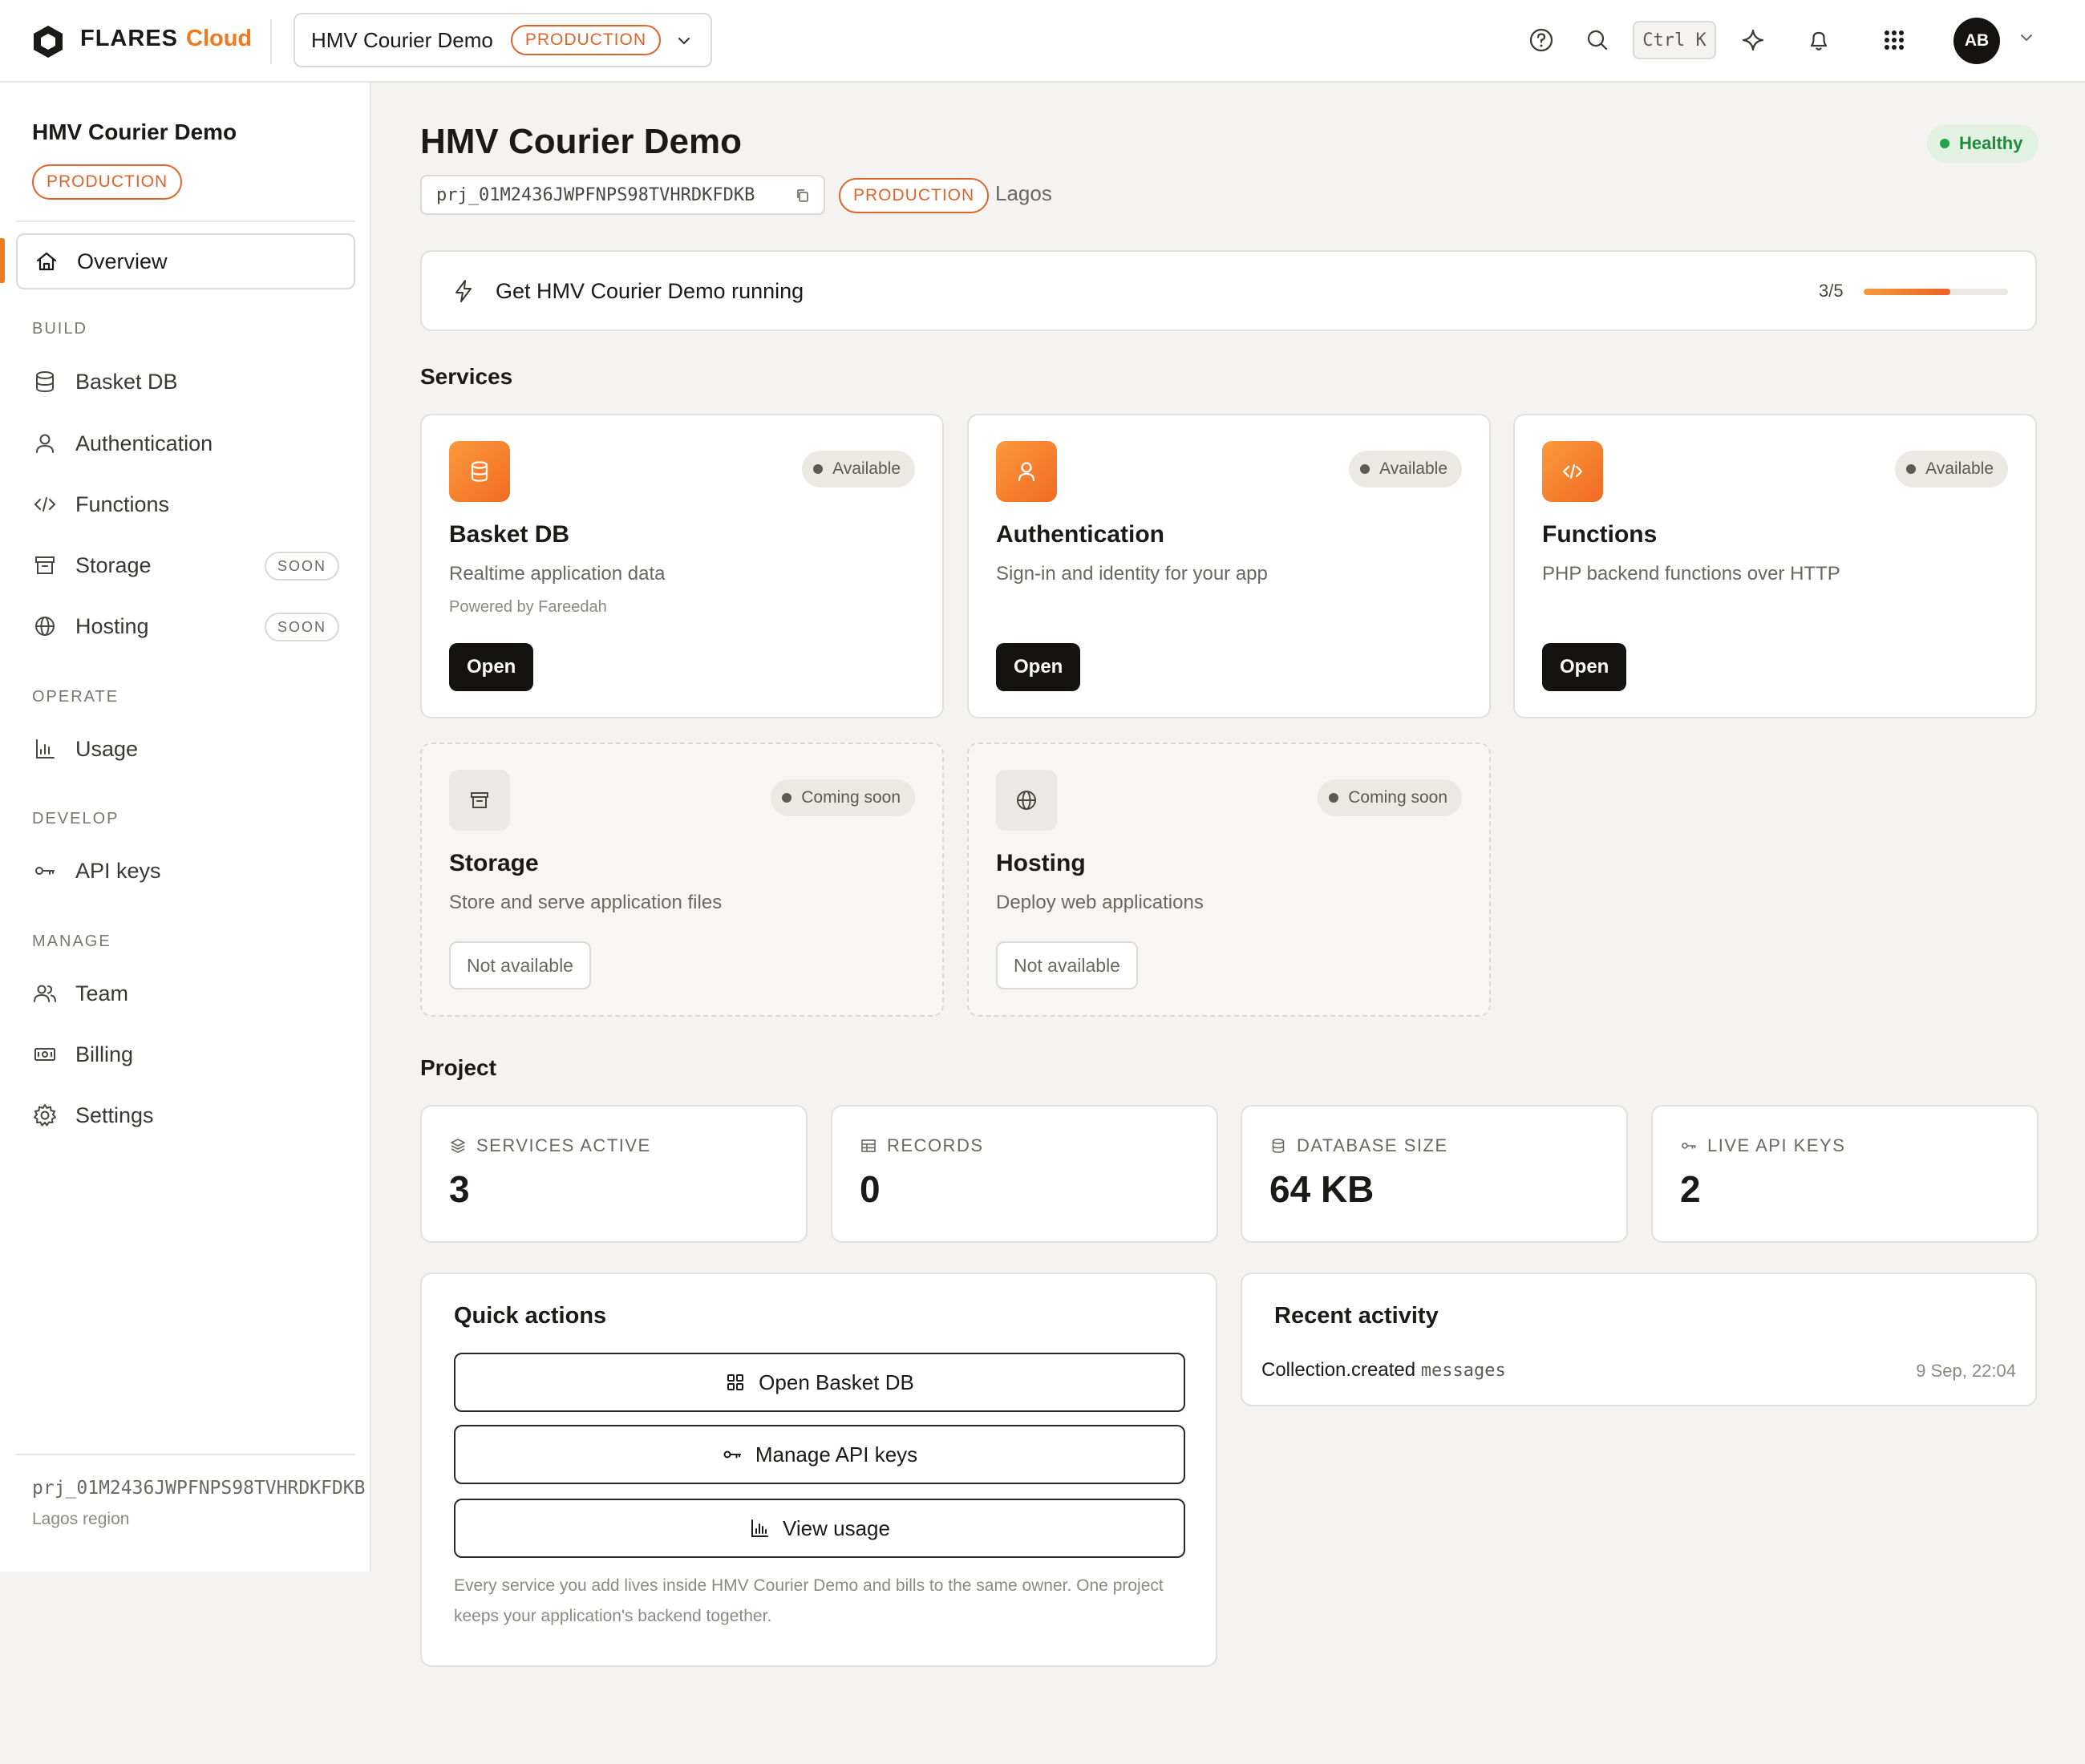  What do you see at coordinates (45, 443) in the screenshot?
I see `user-icon` at bounding box center [45, 443].